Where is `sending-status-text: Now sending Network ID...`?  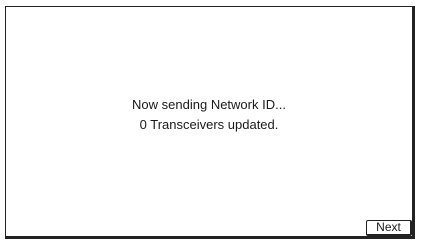
sending-status-text: Now sending Network ID... is located at coordinates (209, 104).